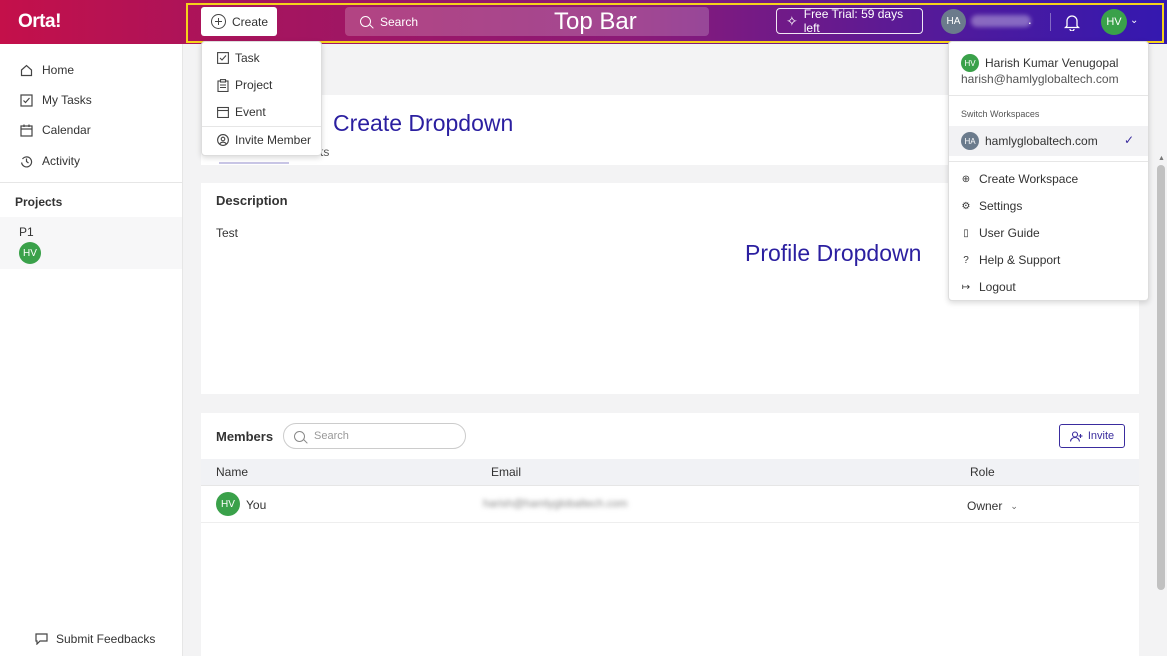  I want to click on column-header-role: Role, so click(982, 472).